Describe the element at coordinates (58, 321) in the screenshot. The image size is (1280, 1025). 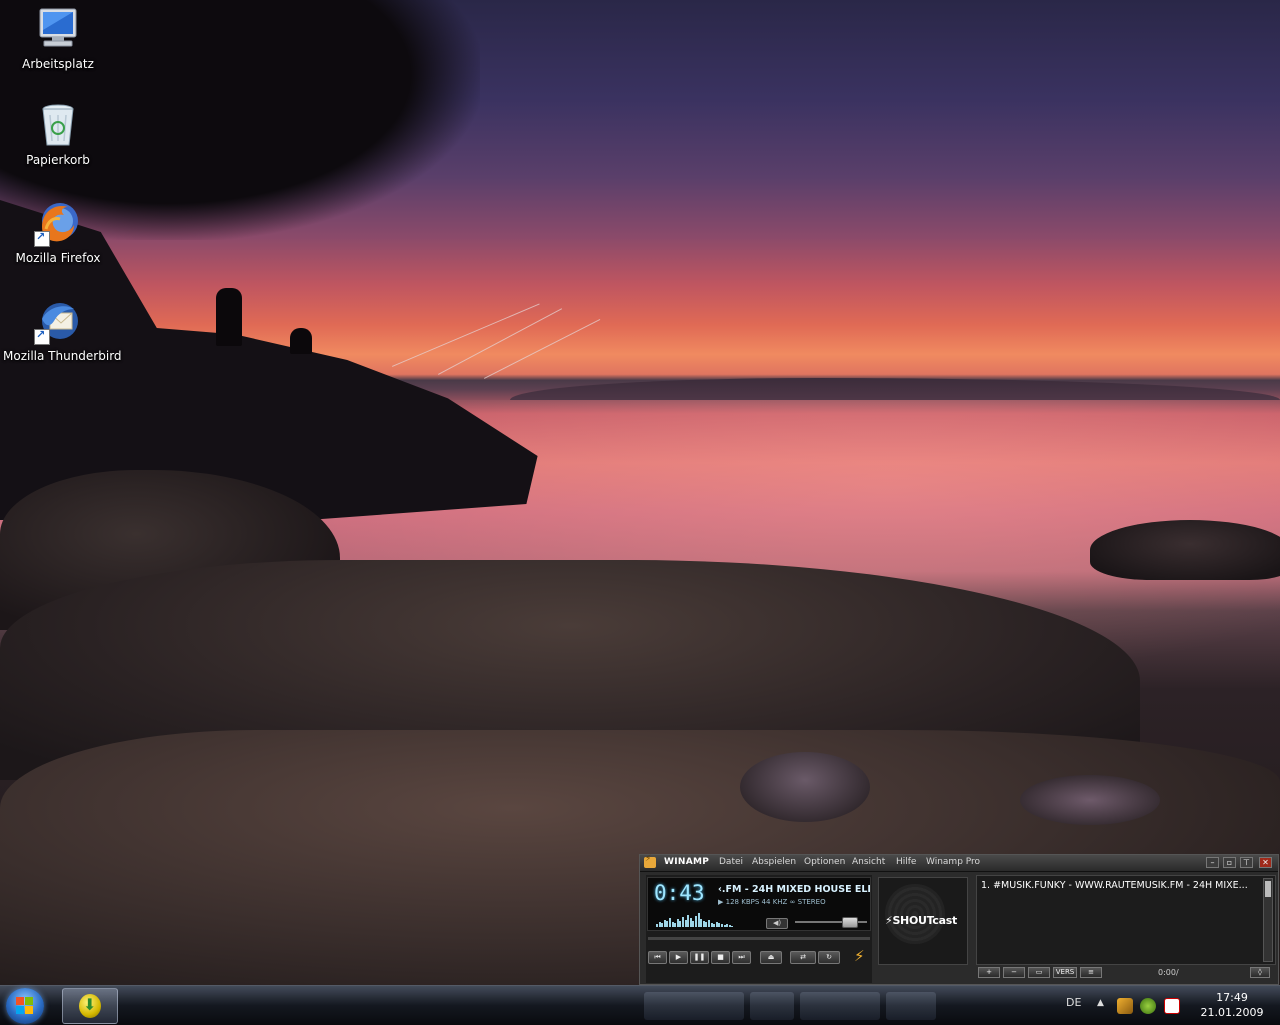
I see `thunderbird-icon` at that location.